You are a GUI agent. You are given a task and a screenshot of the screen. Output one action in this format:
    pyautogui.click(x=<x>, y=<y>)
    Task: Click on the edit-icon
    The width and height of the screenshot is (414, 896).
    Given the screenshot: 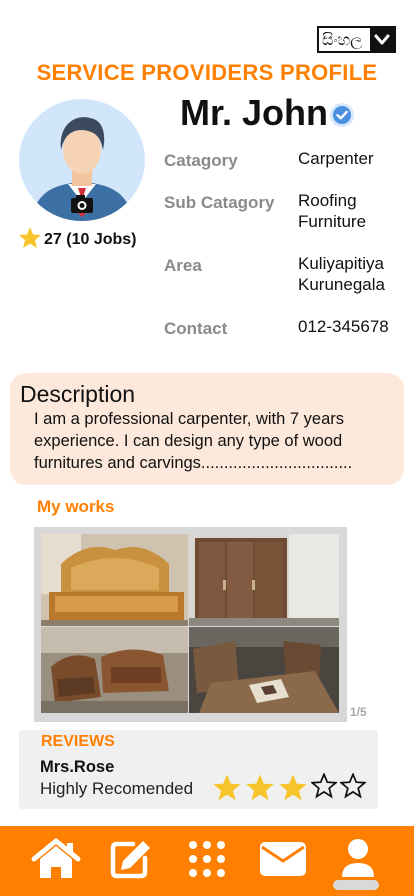 What is the action you would take?
    pyautogui.click(x=131, y=861)
    